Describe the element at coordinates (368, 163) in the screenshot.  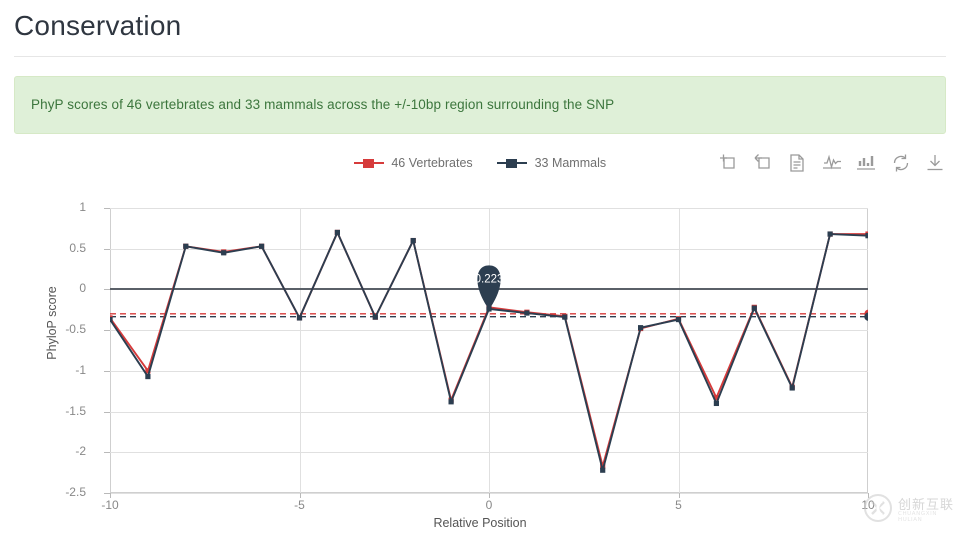
I see `legend-marker-vertebrates` at that location.